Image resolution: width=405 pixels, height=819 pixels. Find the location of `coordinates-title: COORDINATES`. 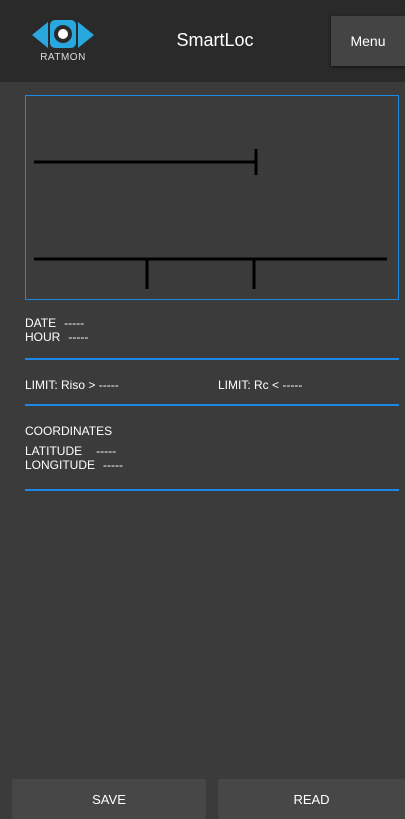

coordinates-title: COORDINATES is located at coordinates (69, 431).